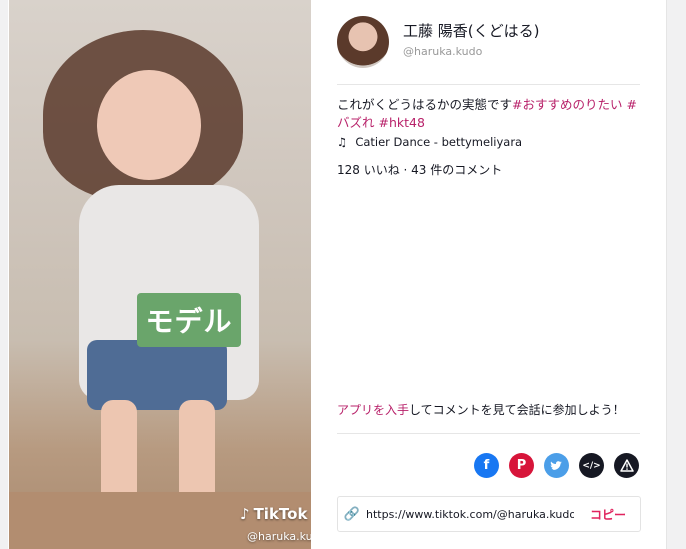 The height and width of the screenshot is (549, 686). What do you see at coordinates (521, 465) in the screenshot?
I see `pinterest-icon: P` at bounding box center [521, 465].